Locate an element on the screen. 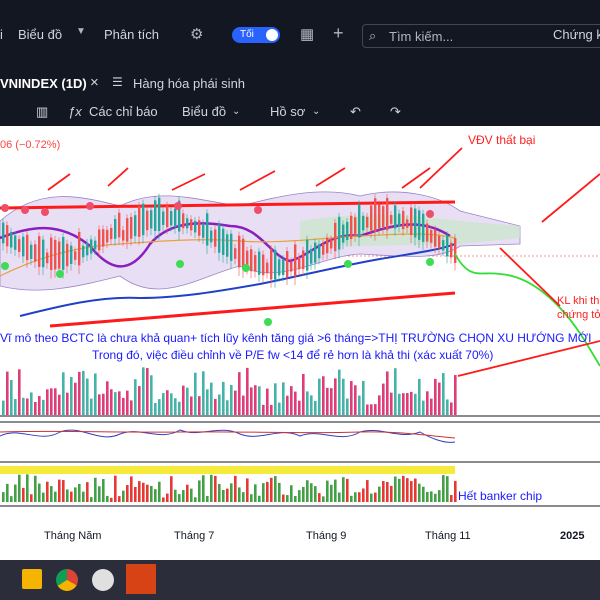 The image size is (600, 600). profile-button: Hồ sơ is located at coordinates (287, 111).